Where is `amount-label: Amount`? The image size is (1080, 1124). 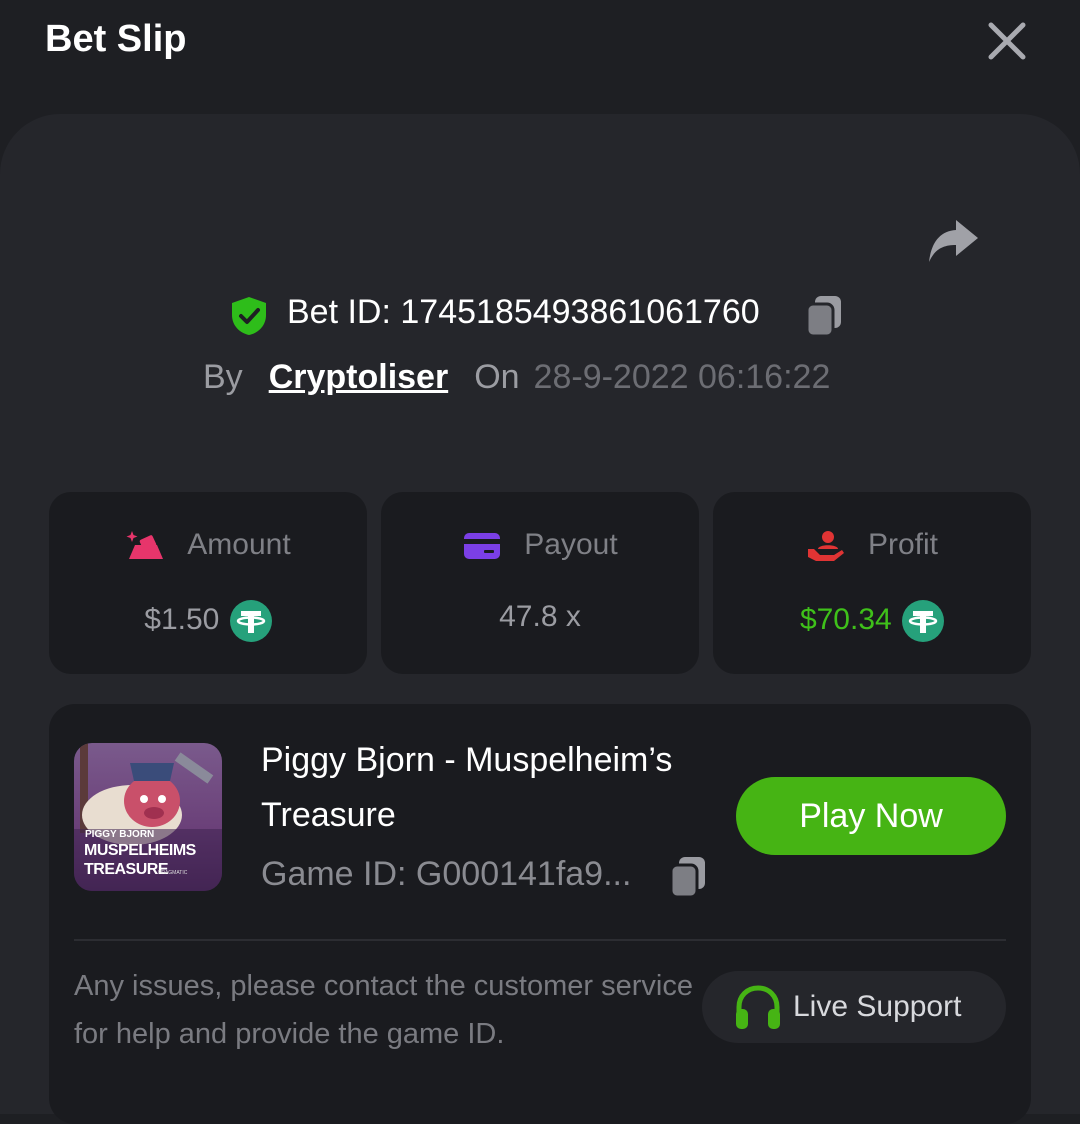 amount-label: Amount is located at coordinates (239, 544).